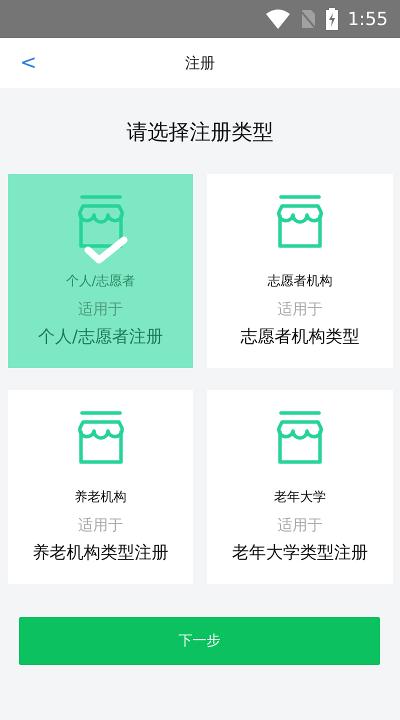 The image size is (400, 720). Describe the element at coordinates (300, 487) in the screenshot. I see `registration-type-card: 老年大学 适用于 老年大学类型注册` at that location.